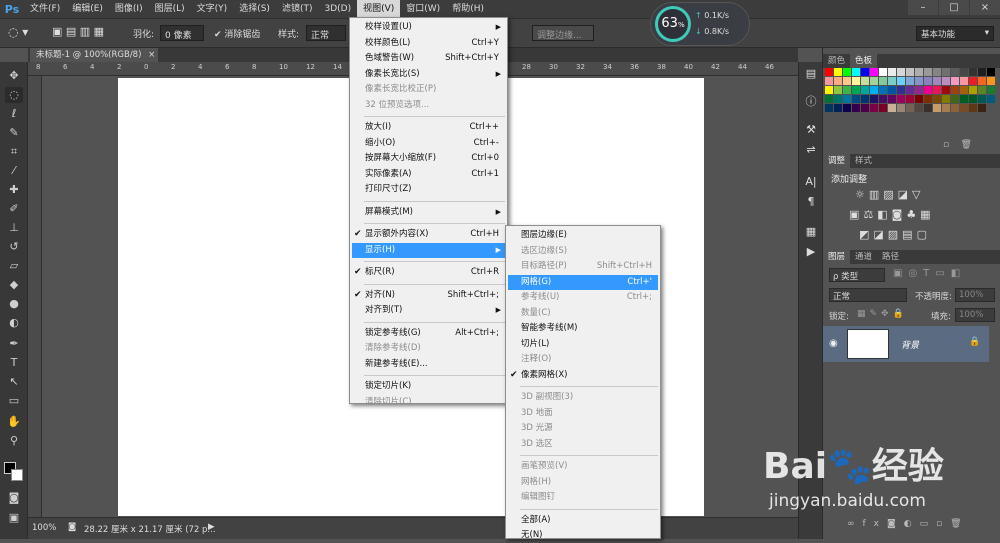 The height and width of the screenshot is (543, 1000). What do you see at coordinates (254, 9) in the screenshot?
I see `menu-select: 选择(S)` at bounding box center [254, 9].